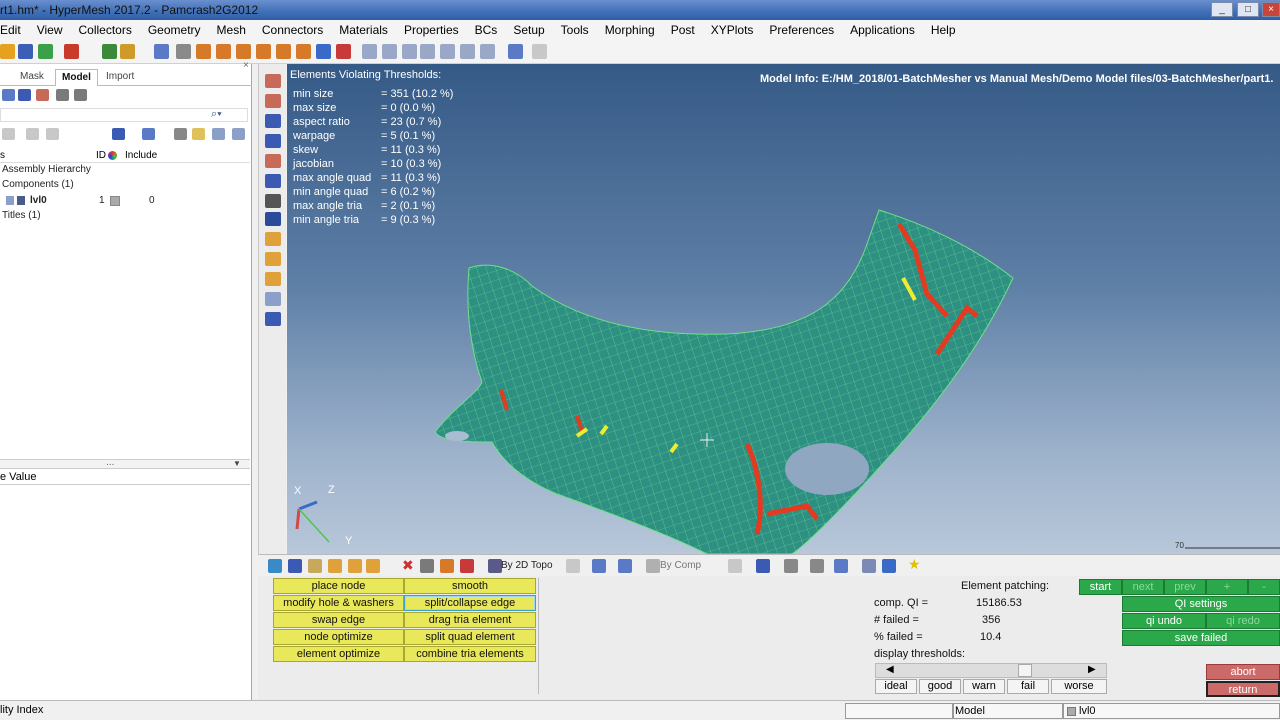 This screenshot has height=720, width=1280. Describe the element at coordinates (296, 30) in the screenshot. I see `menu-connectors: Connectors` at that location.